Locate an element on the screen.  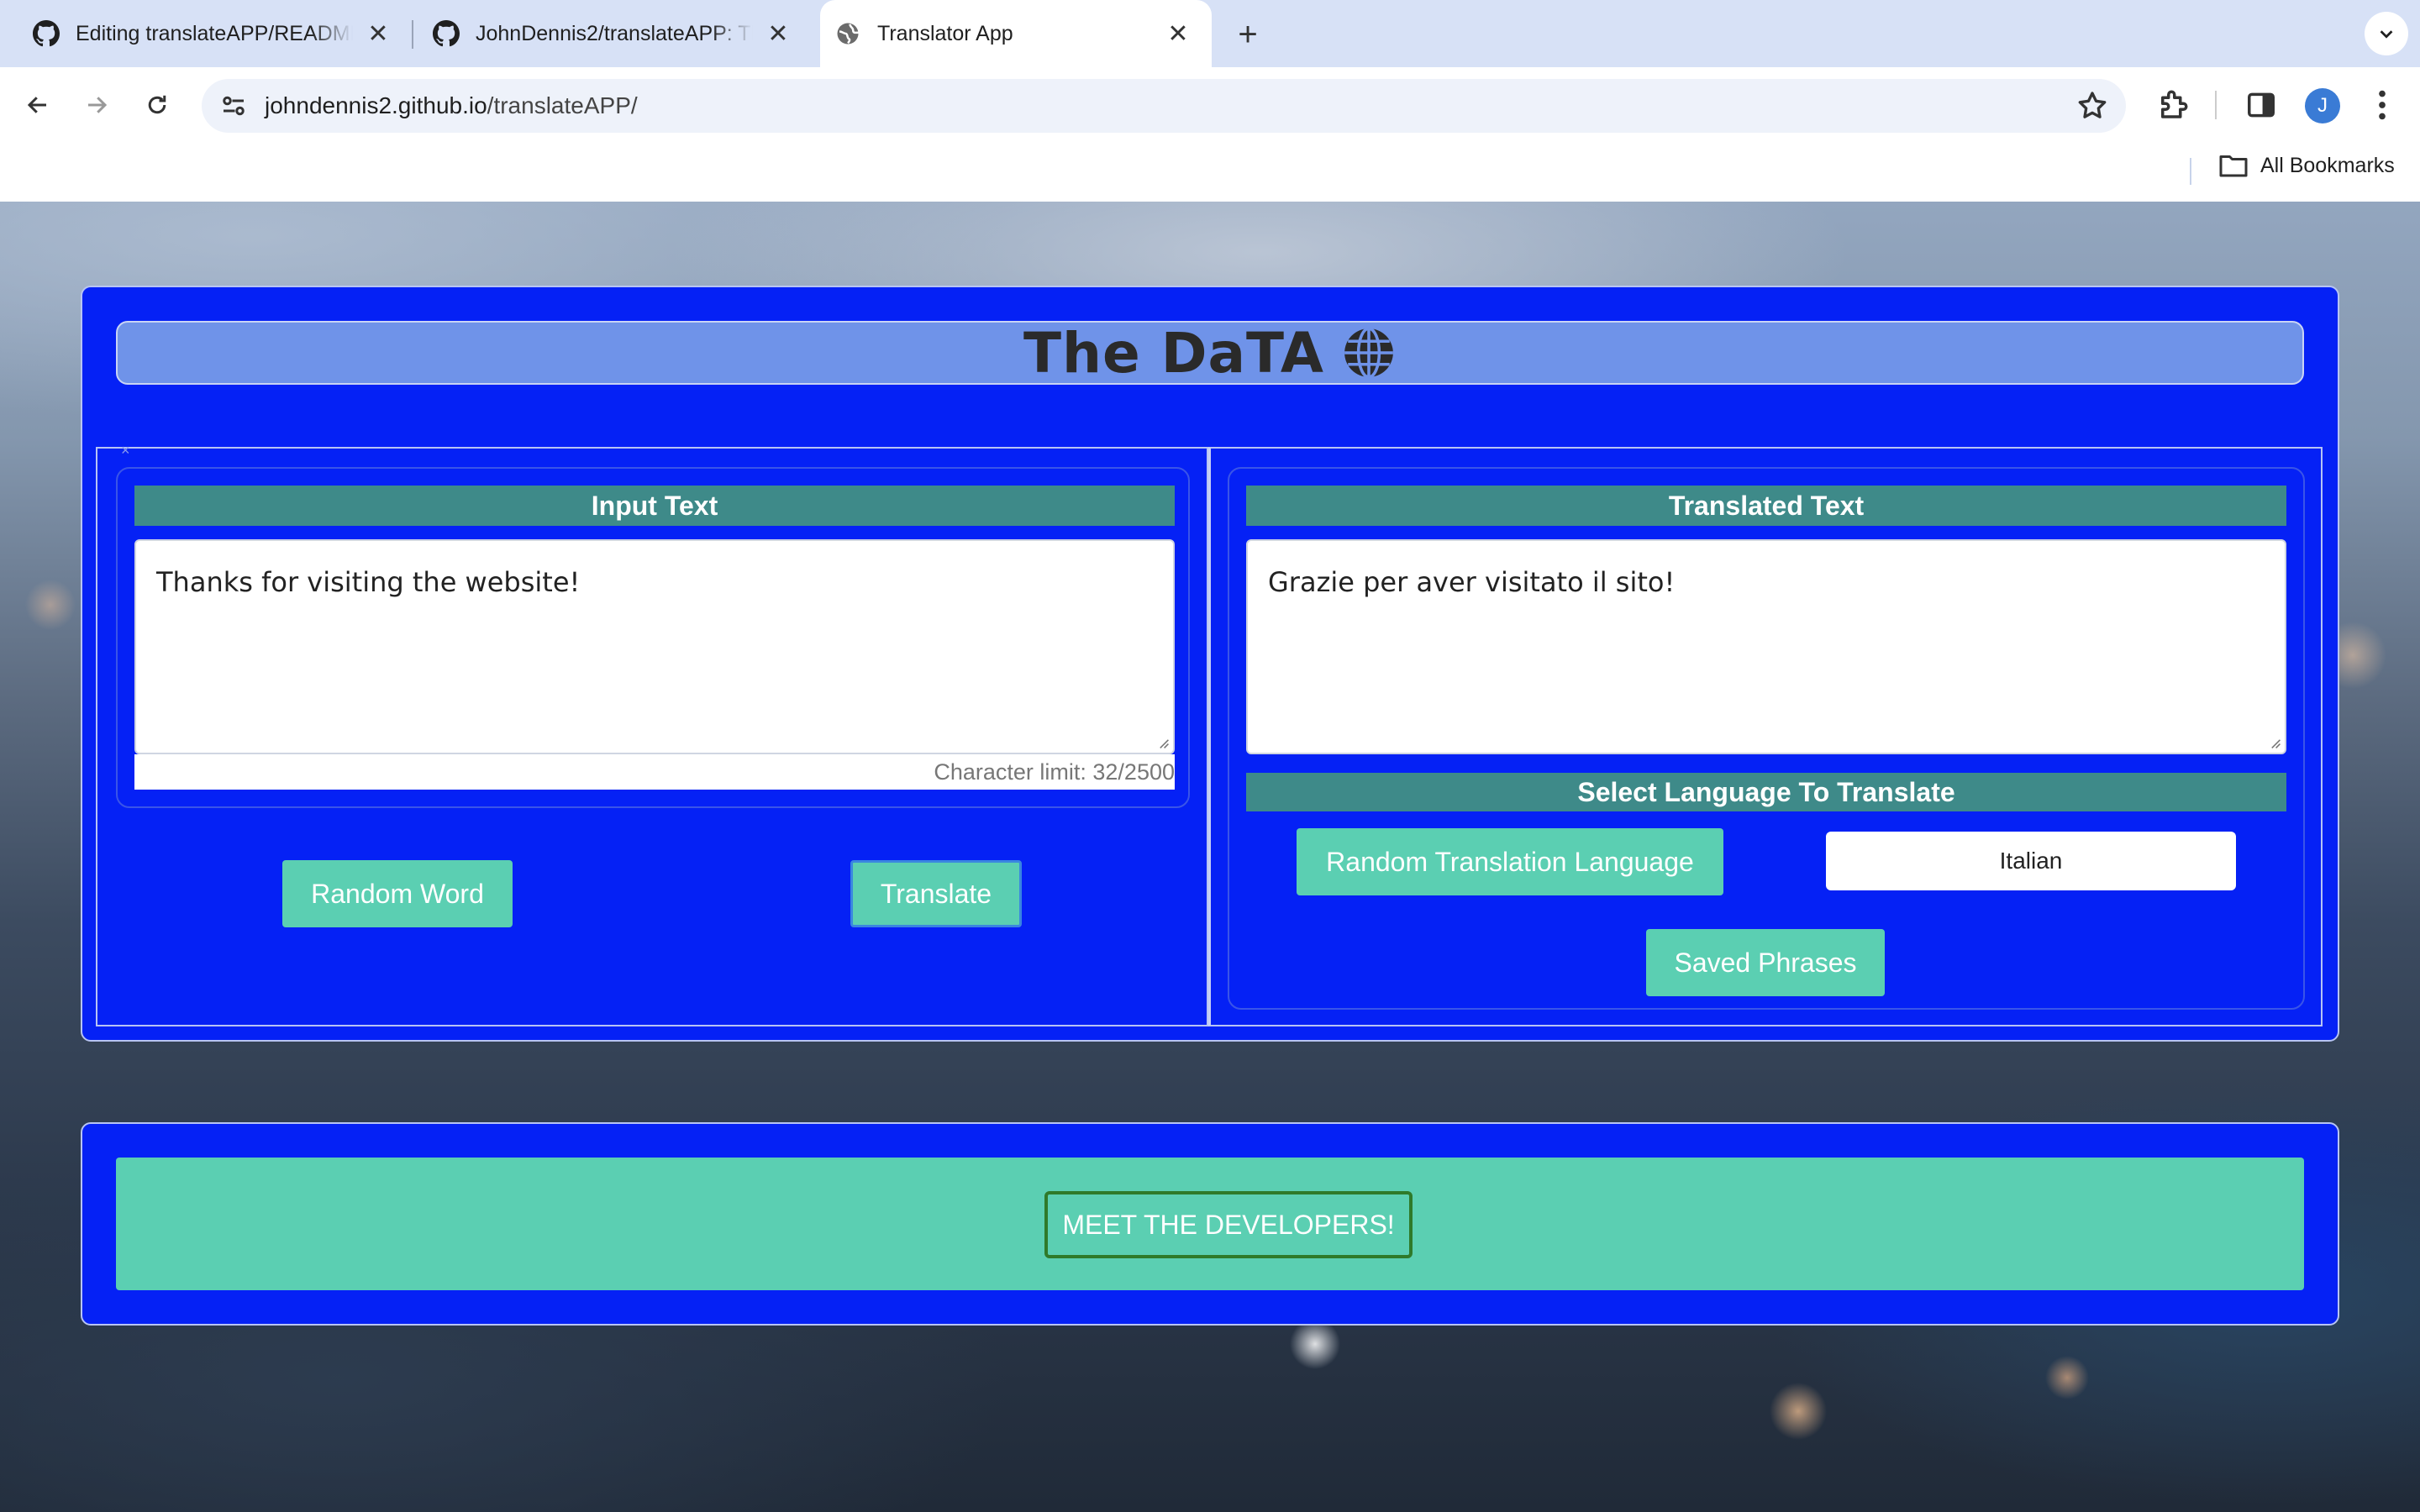
url-path: /translateAPP/ is located at coordinates (562, 105).